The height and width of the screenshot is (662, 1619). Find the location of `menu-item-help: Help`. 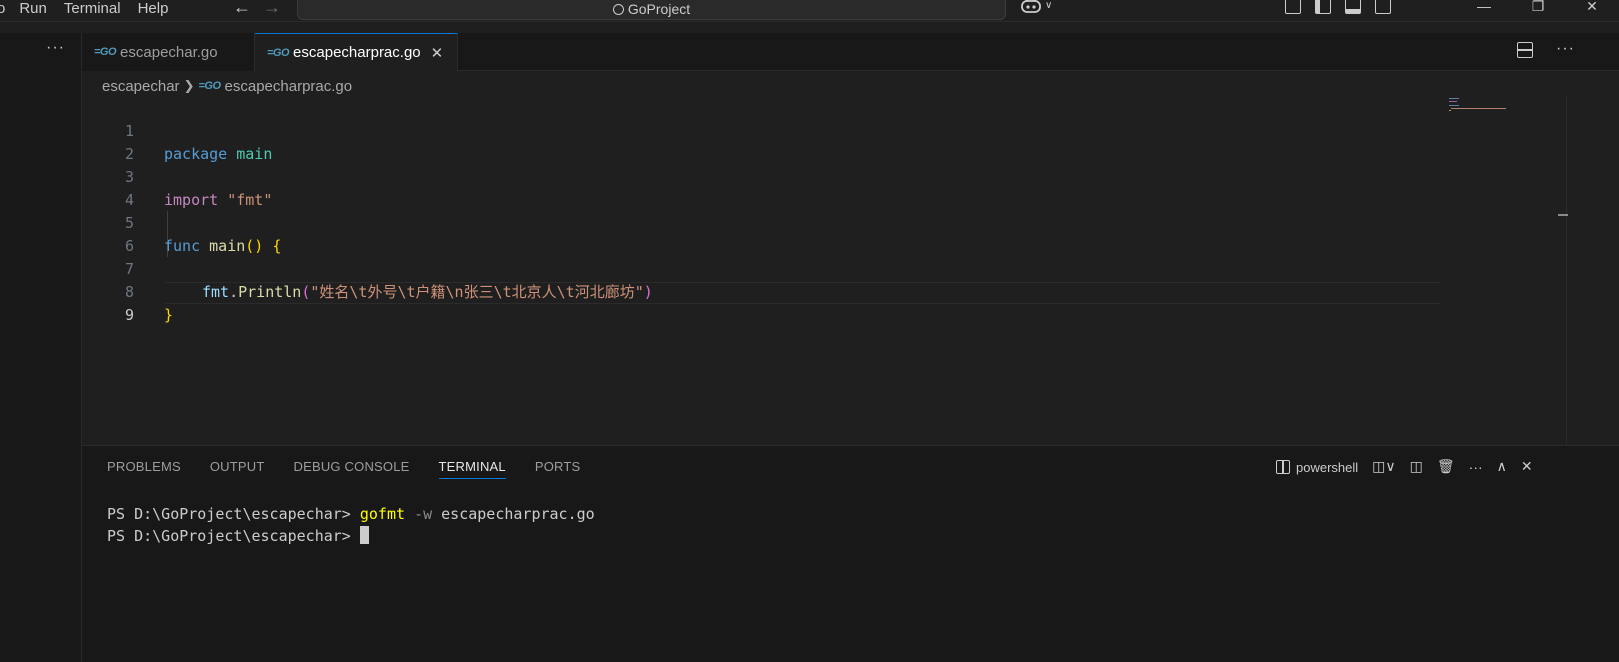

menu-item-help: Help is located at coordinates (153, 10).